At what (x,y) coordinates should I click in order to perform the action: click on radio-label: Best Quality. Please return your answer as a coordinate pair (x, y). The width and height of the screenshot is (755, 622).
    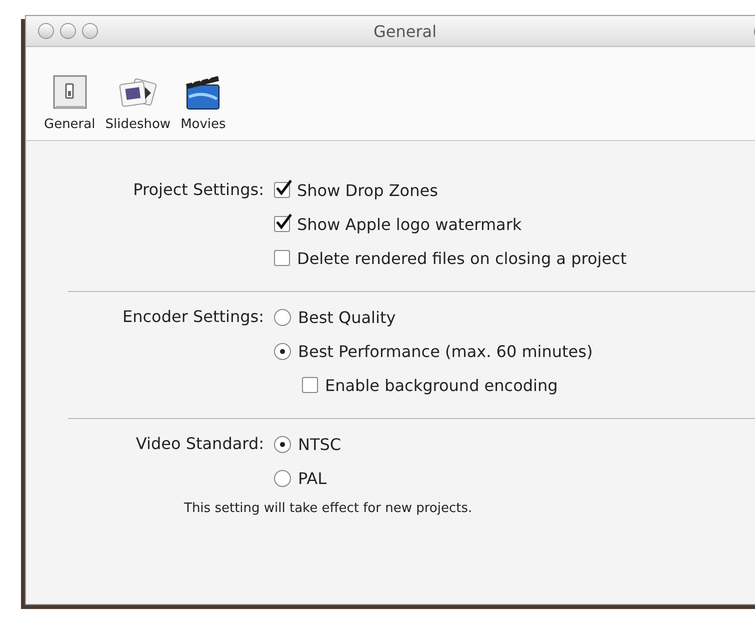
    Looking at the image, I should click on (347, 317).